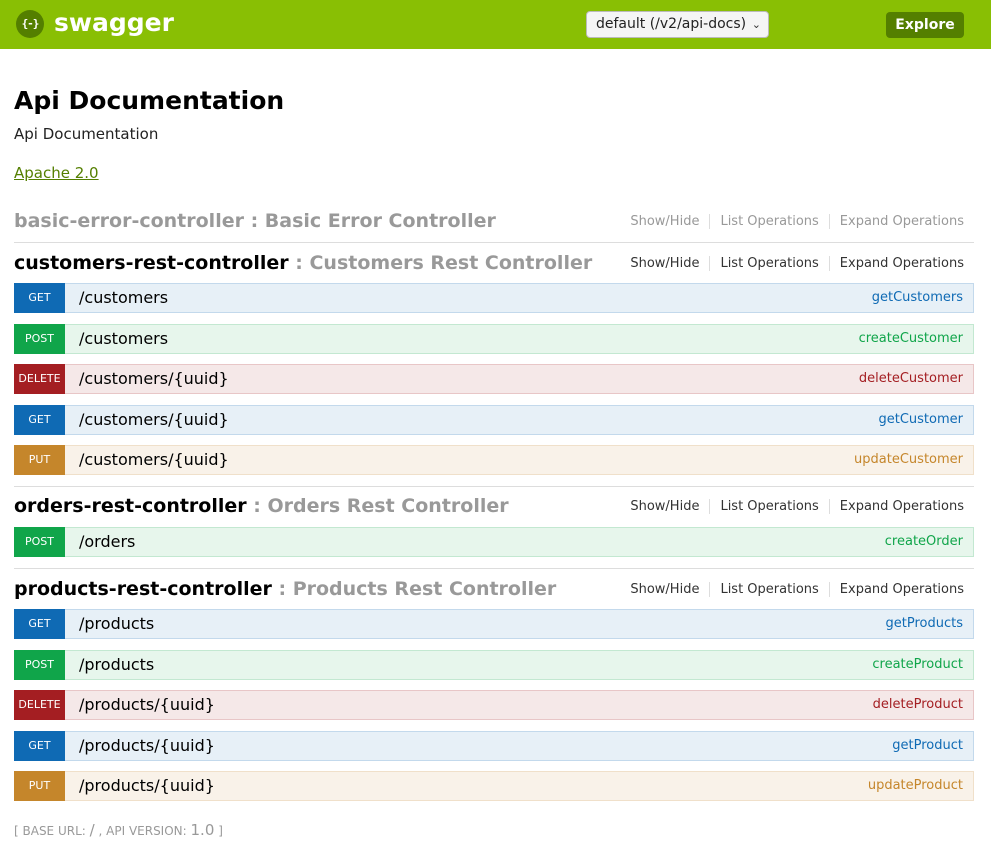 The image size is (991, 848). I want to click on resource-name: products-rest-controller, so click(143, 589).